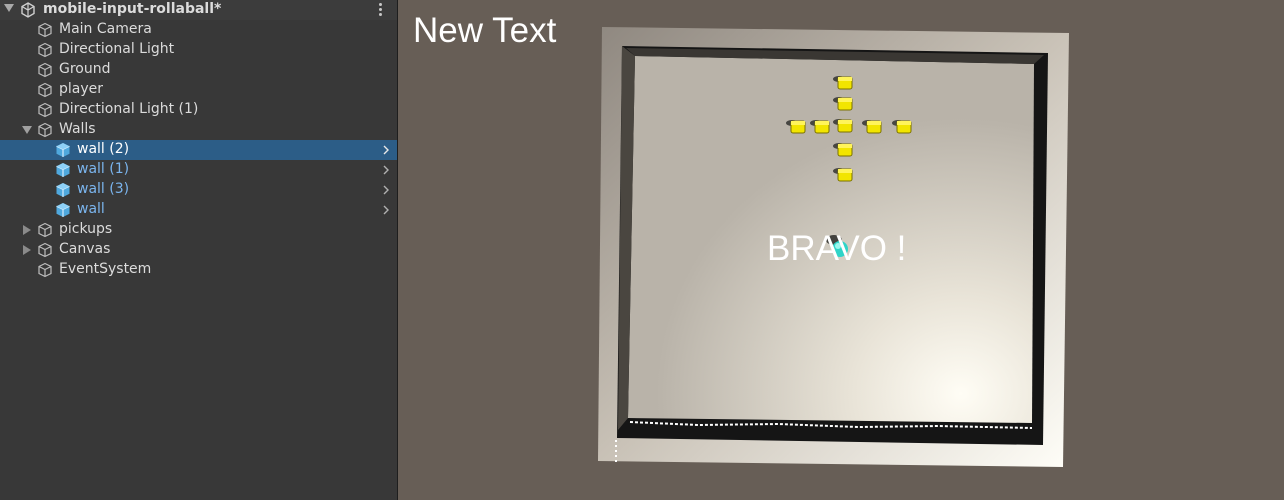 The height and width of the screenshot is (500, 1284). I want to click on scene-header: mobile-input-rollaball*, so click(198, 10).